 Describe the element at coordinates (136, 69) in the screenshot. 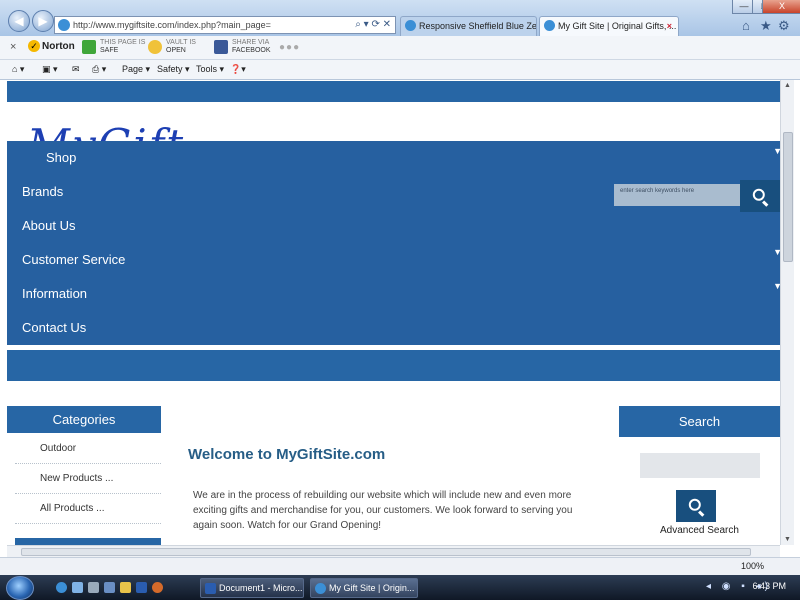

I see `page-menu: Page ▾` at that location.